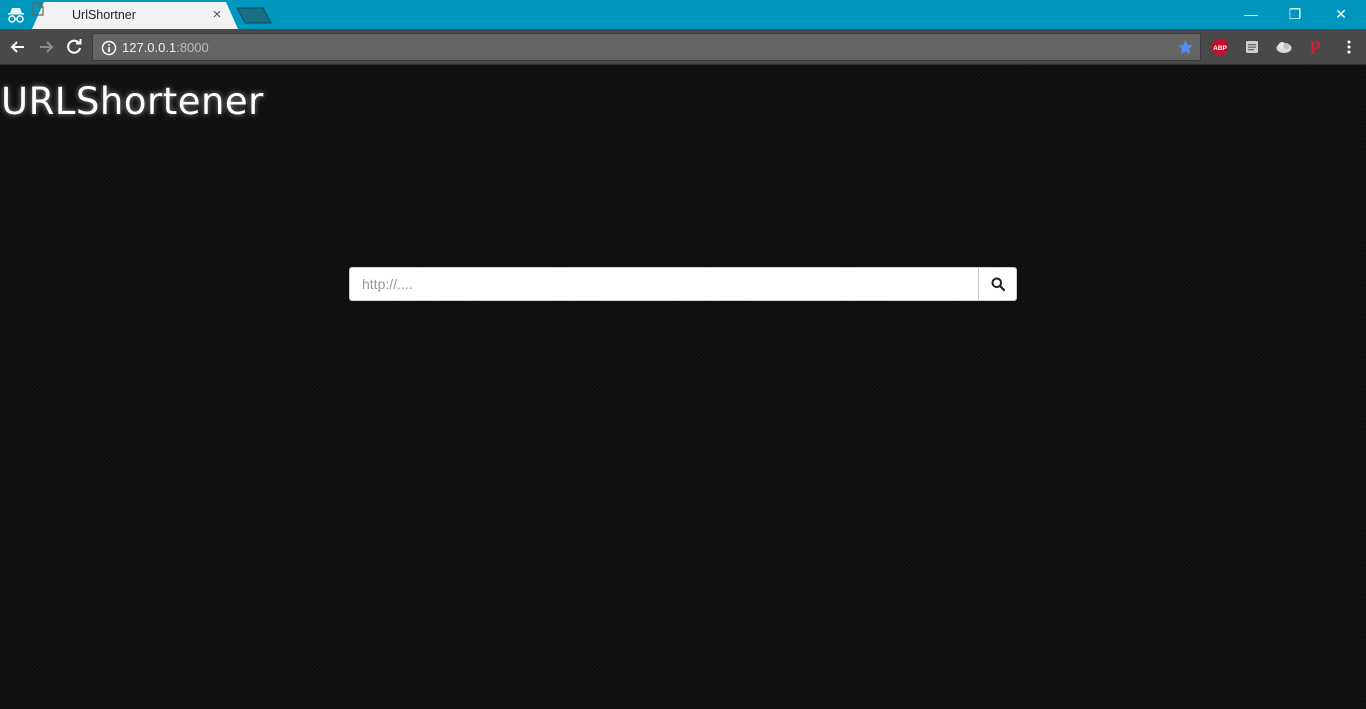 This screenshot has width=1366, height=709. What do you see at coordinates (254, 15) in the screenshot?
I see `new-tab-button` at bounding box center [254, 15].